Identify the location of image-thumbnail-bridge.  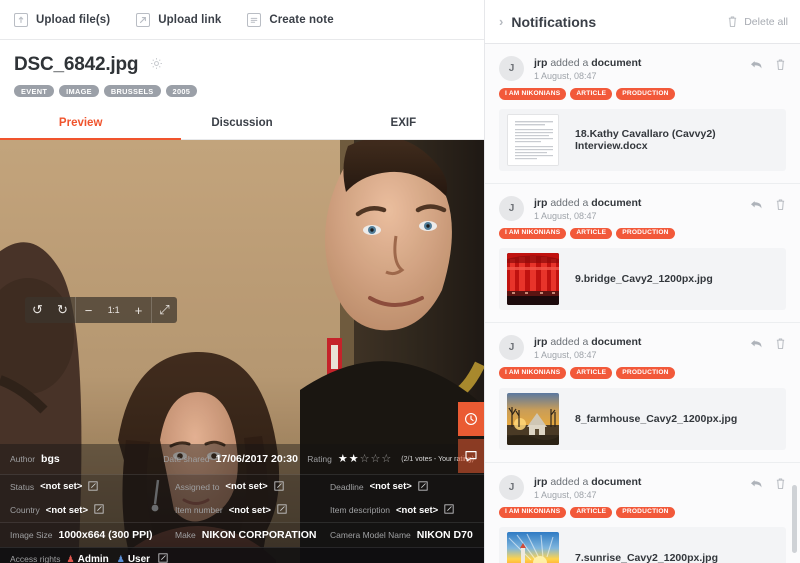
(533, 279).